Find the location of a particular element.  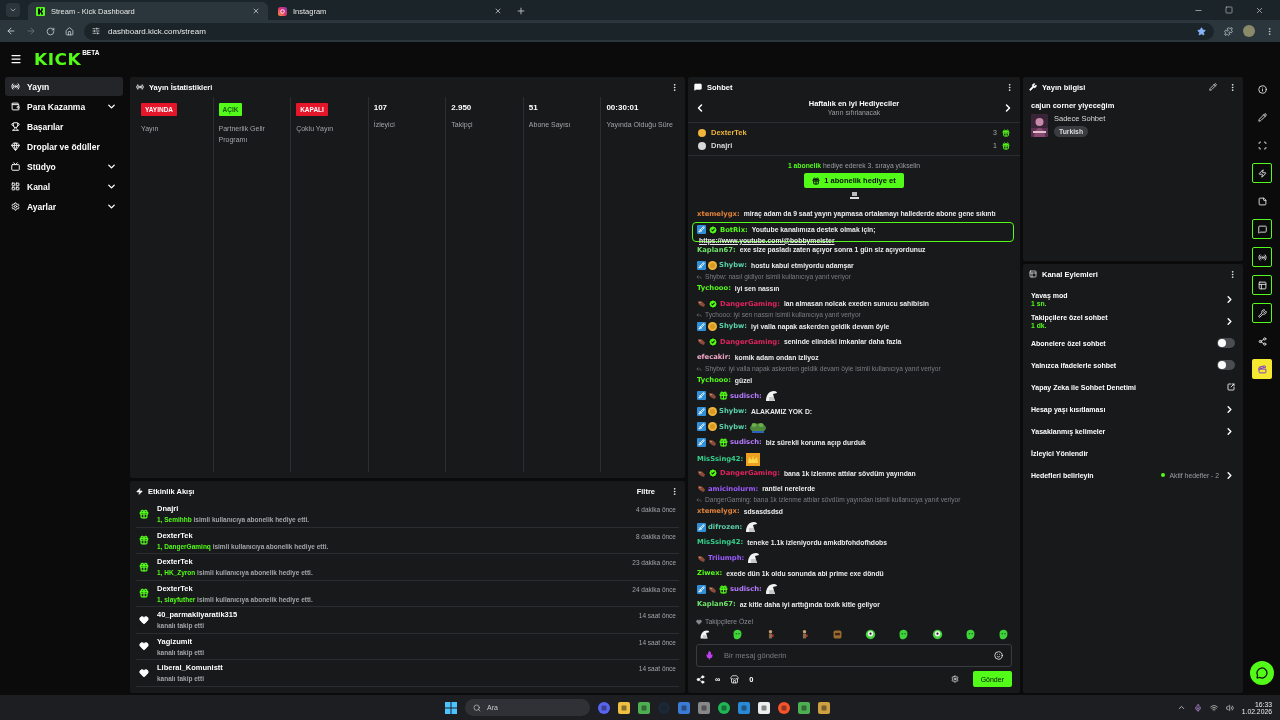

gem-icon is located at coordinates (15, 146).